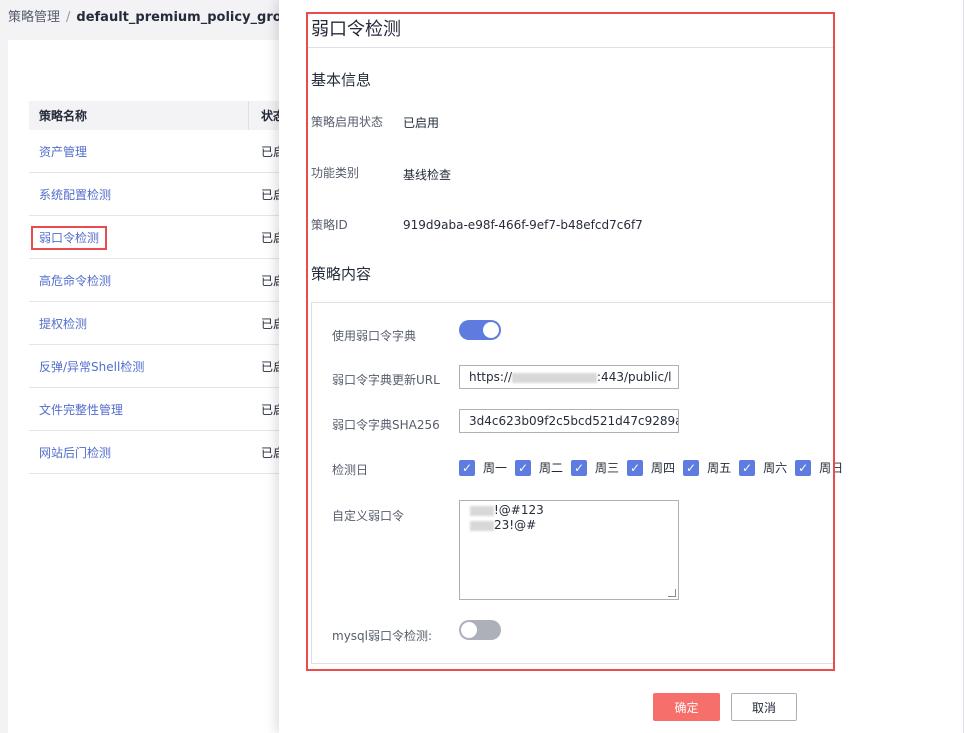 Image resolution: width=964 pixels, height=733 pixels. I want to click on cancel-button: 取消, so click(764, 707).